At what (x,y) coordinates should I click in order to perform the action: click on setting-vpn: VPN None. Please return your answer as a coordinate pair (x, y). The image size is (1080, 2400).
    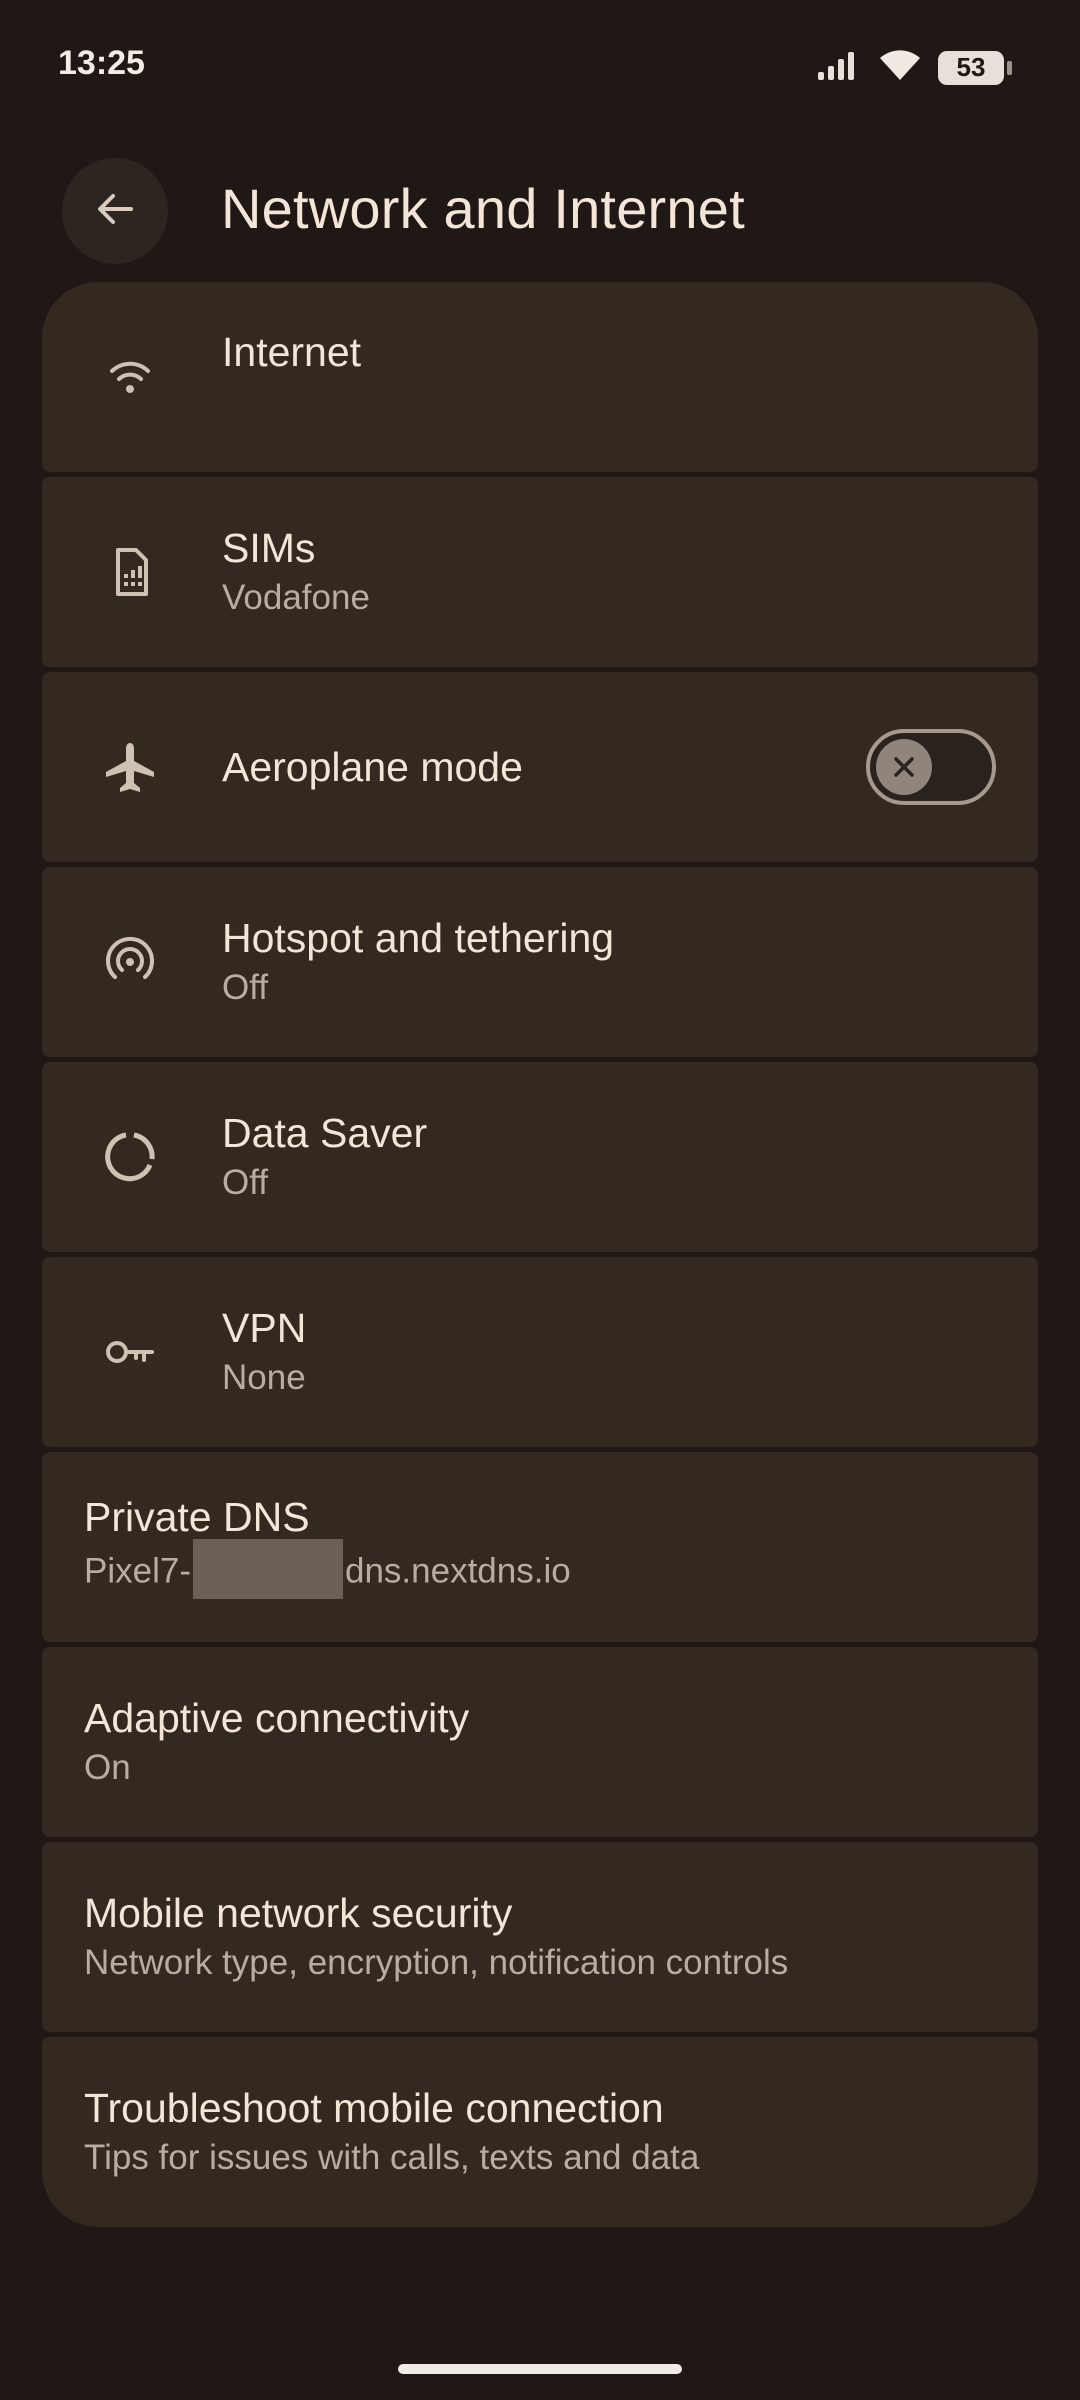
    Looking at the image, I should click on (540, 1352).